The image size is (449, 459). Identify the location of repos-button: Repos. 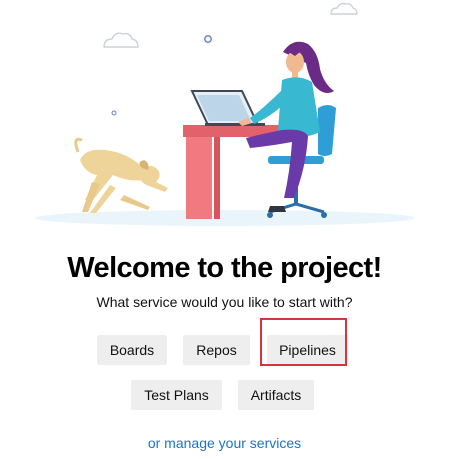
(216, 350).